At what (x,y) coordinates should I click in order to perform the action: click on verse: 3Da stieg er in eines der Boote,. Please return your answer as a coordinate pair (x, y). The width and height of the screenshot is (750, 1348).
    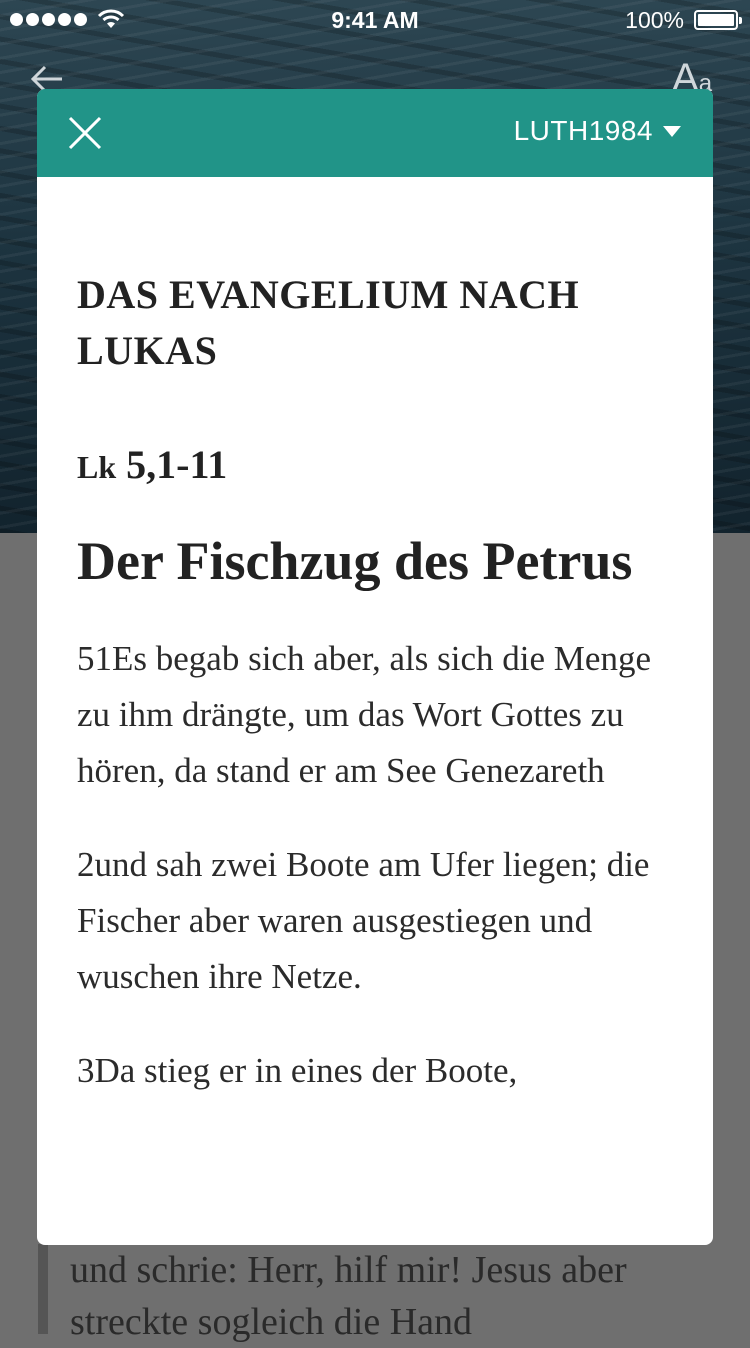
    Looking at the image, I should click on (297, 1070).